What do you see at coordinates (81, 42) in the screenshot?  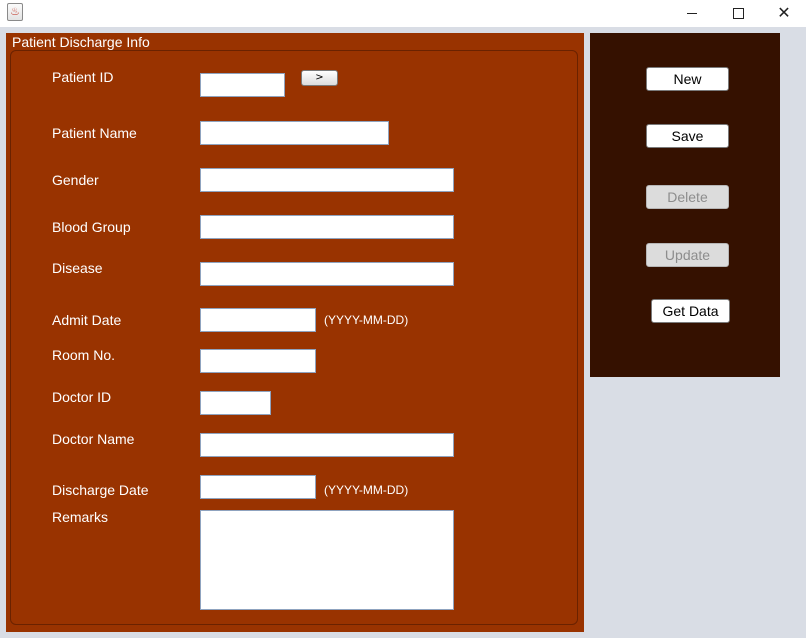 I see `panel-title: Patient Discharge Info` at bounding box center [81, 42].